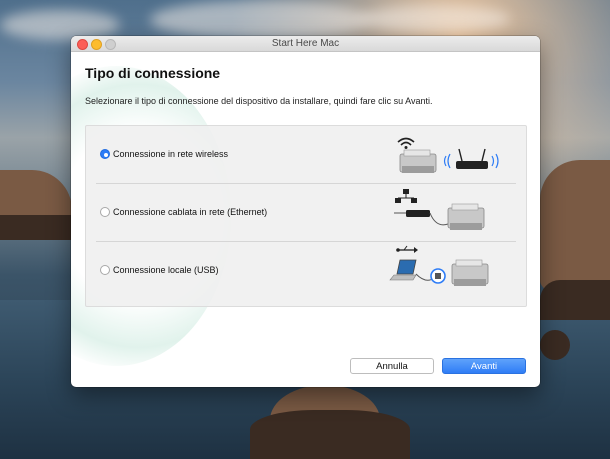 The image size is (610, 459). Describe the element at coordinates (392, 366) in the screenshot. I see `cancel-button: Annulla` at that location.